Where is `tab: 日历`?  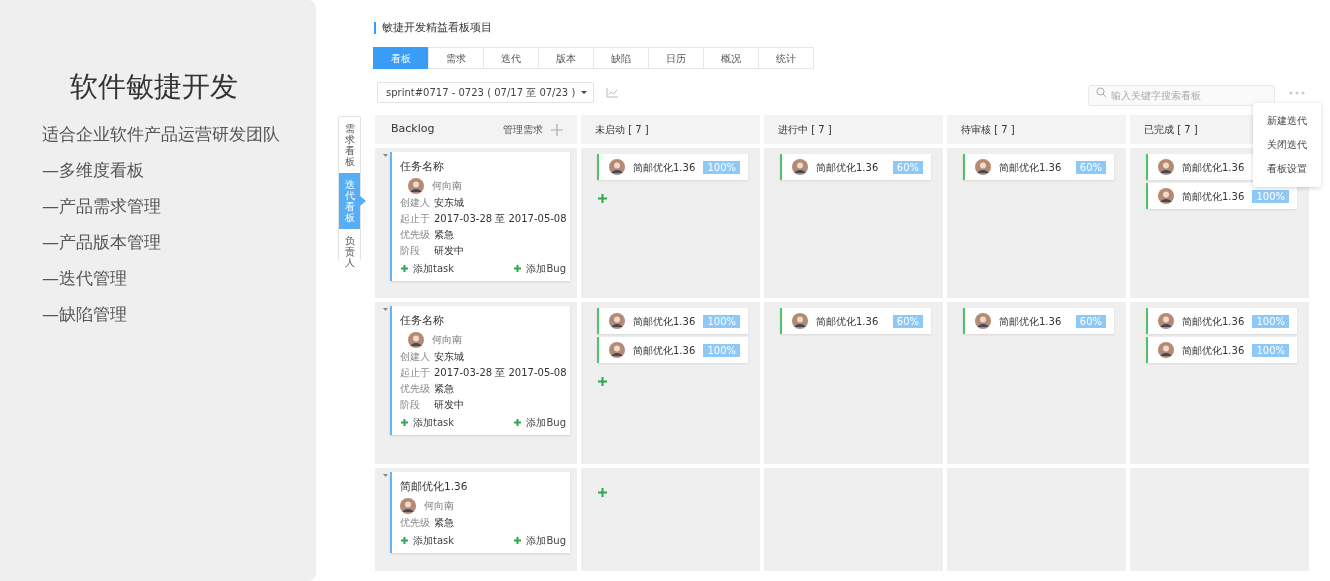 tab: 日历 is located at coordinates (676, 58).